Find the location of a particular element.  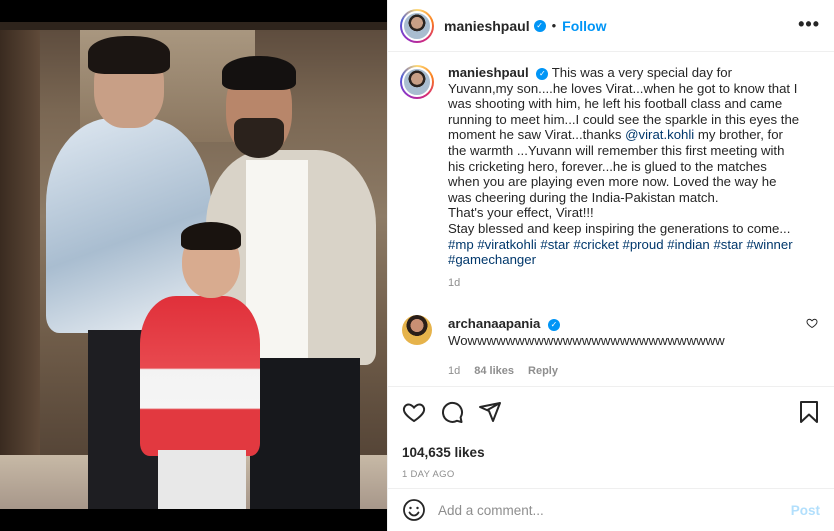

post-actions: 104,635 likes 1 DAY AGO is located at coordinates (611, 433).